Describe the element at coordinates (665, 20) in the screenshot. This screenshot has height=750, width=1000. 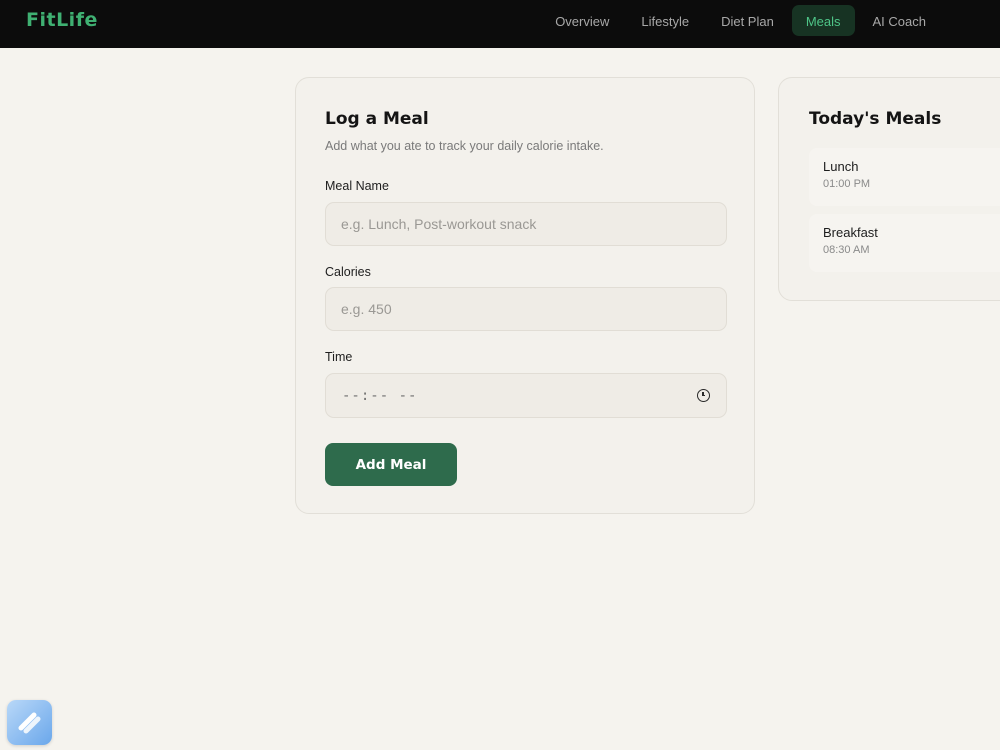
I see `nav-item-lifestyle: Lifestyle` at that location.